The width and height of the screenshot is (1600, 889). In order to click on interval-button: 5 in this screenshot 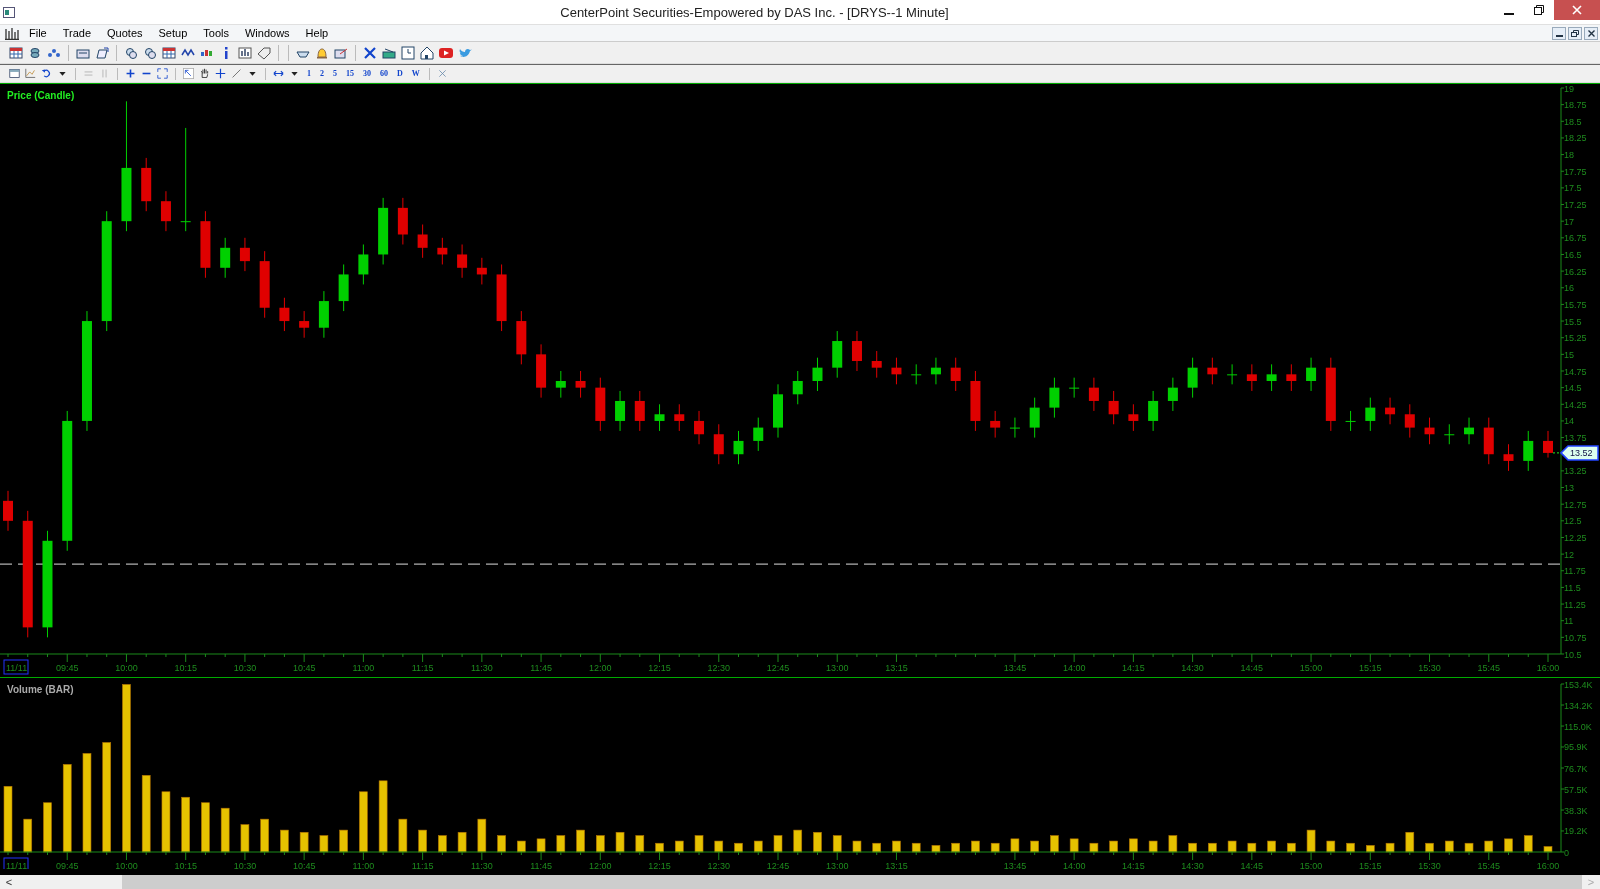, I will do `click(335, 73)`.